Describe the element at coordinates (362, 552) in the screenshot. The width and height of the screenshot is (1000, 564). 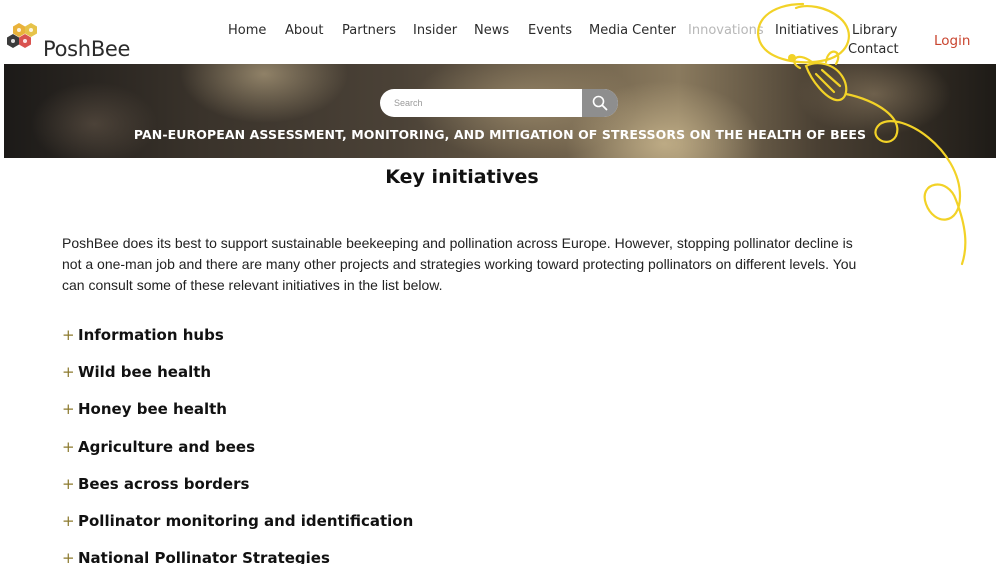
I see `accordion-item-national-pollinator-strategies: + National Pollinator Strategies` at that location.